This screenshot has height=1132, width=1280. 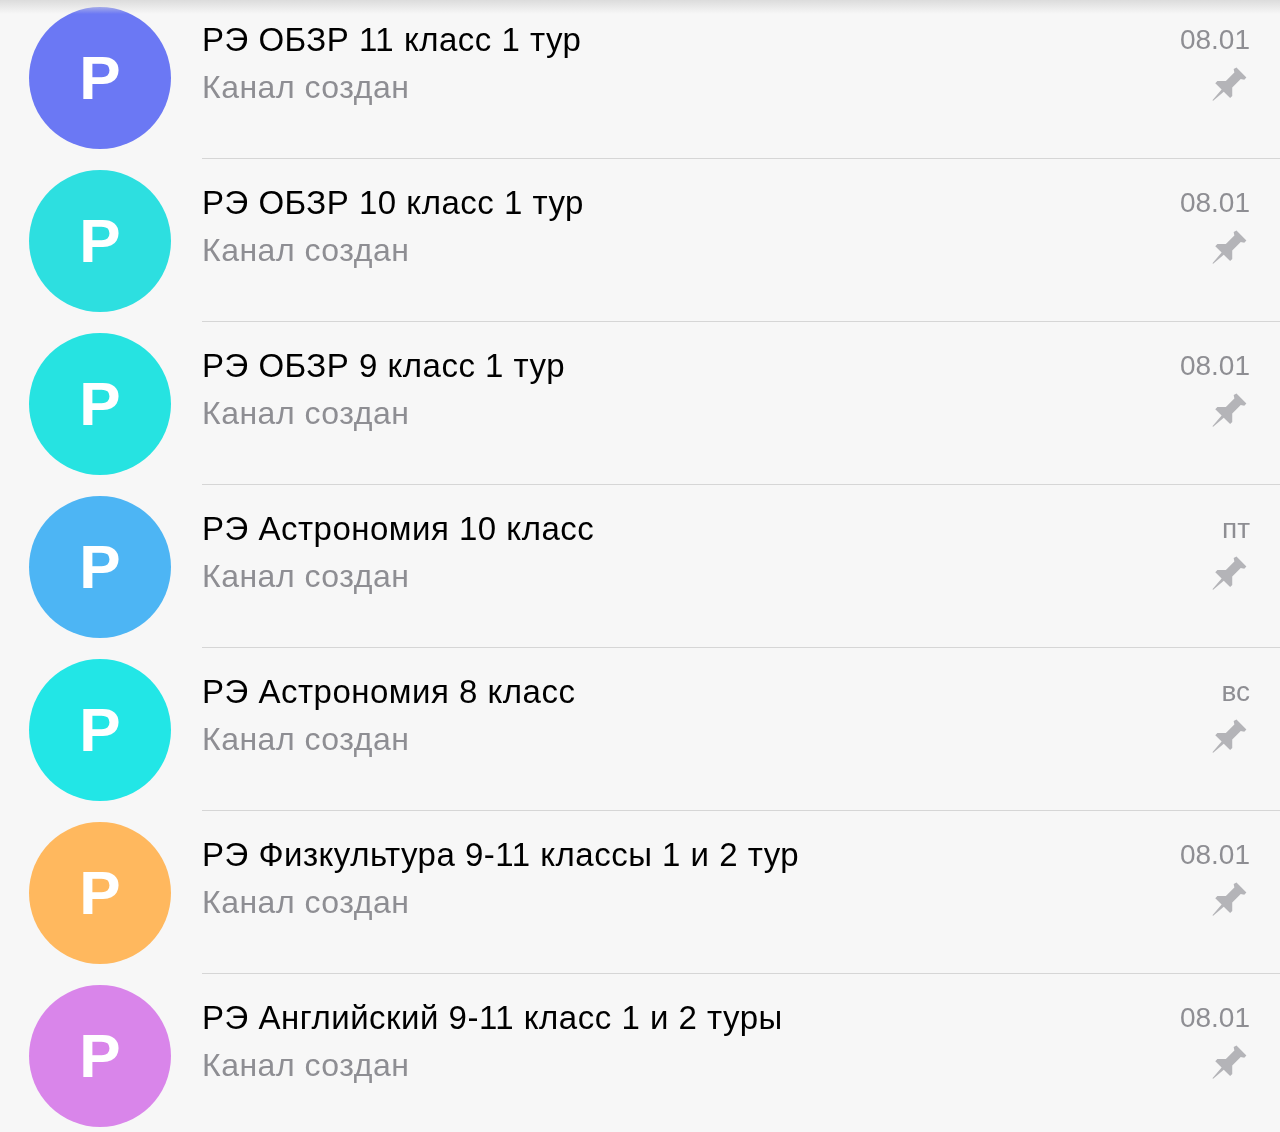 What do you see at coordinates (640, 892) in the screenshot?
I see `chat-row: Р РЭ Физкультура 9-11 классы 1 и 2 тур Канал создан 08.01` at bounding box center [640, 892].